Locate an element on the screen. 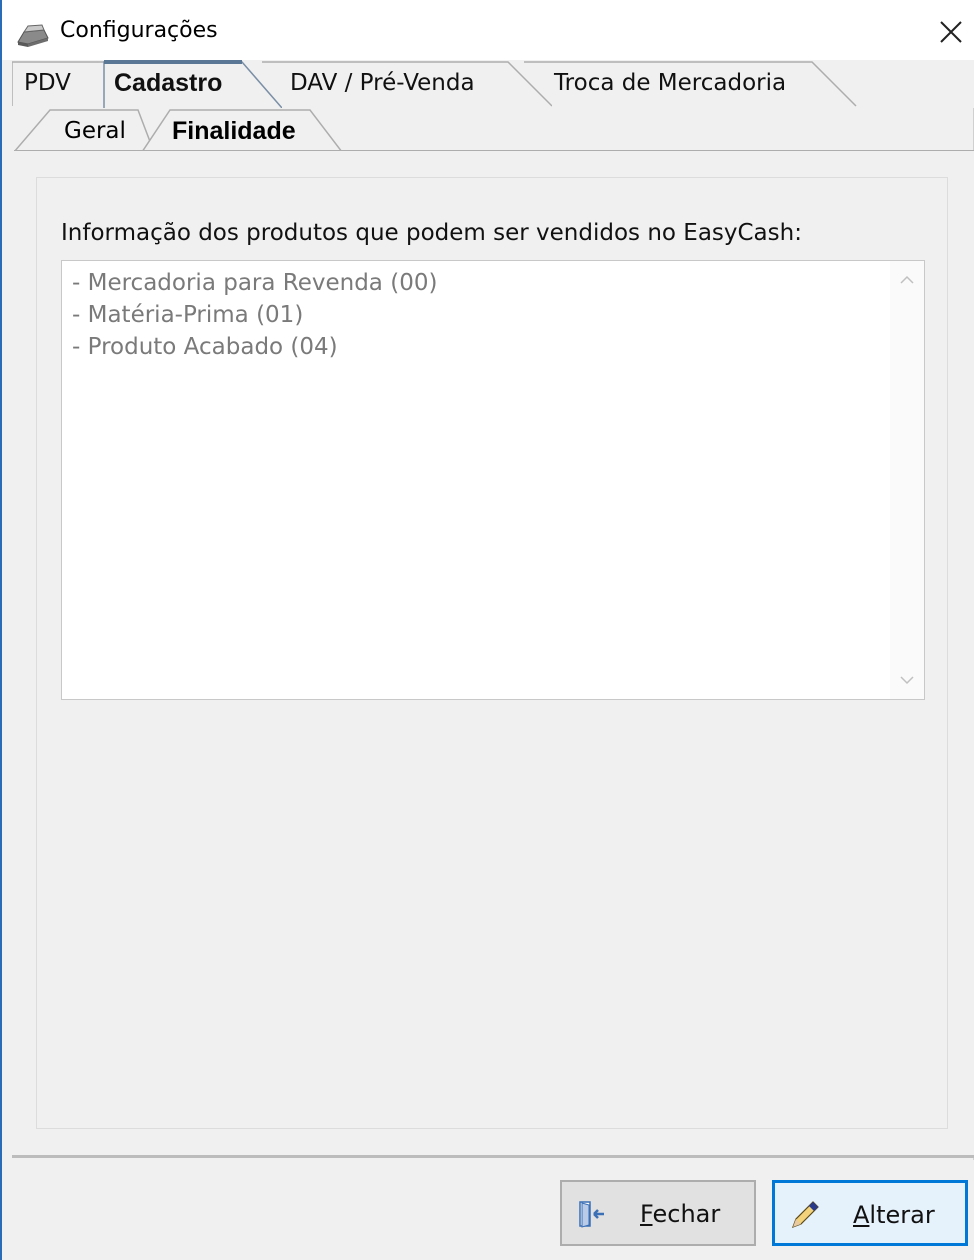  close-icon is located at coordinates (951, 32).